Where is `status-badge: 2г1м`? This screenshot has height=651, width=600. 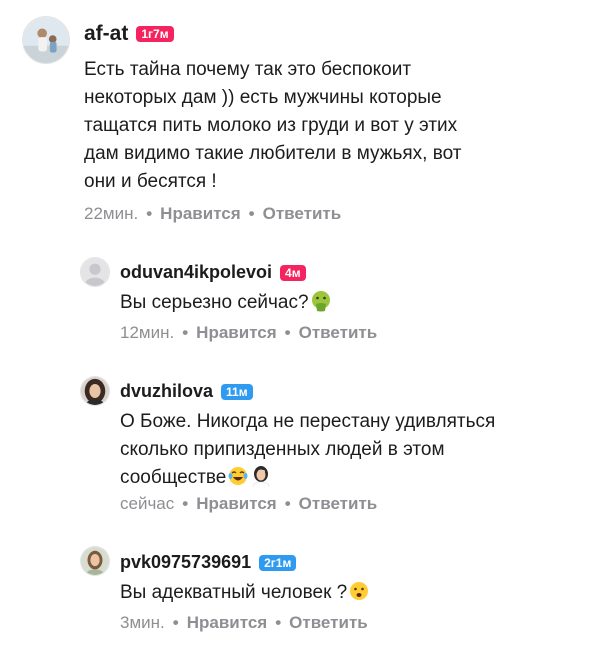 status-badge: 2г1м is located at coordinates (278, 562).